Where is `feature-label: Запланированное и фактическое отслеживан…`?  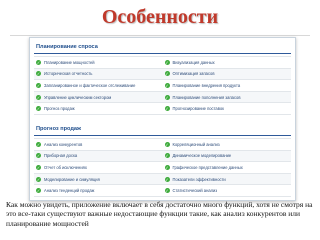
feature-label: Запланированное и фактическое отслеживан… is located at coordinates (90, 85).